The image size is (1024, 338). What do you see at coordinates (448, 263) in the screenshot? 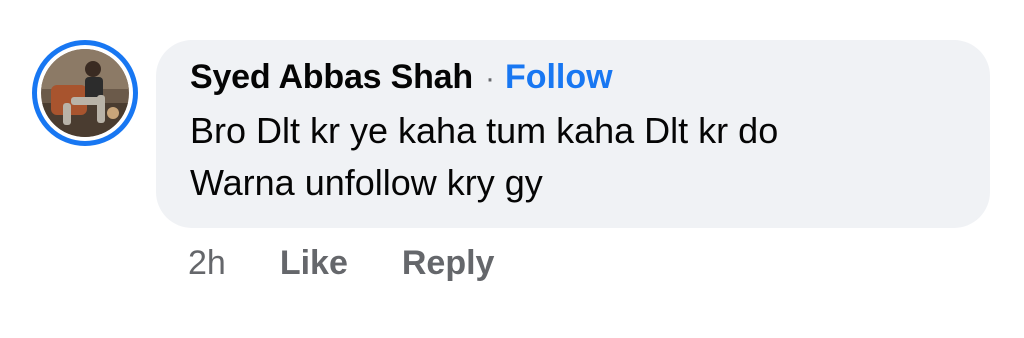
I see `reply-button: Reply` at bounding box center [448, 263].